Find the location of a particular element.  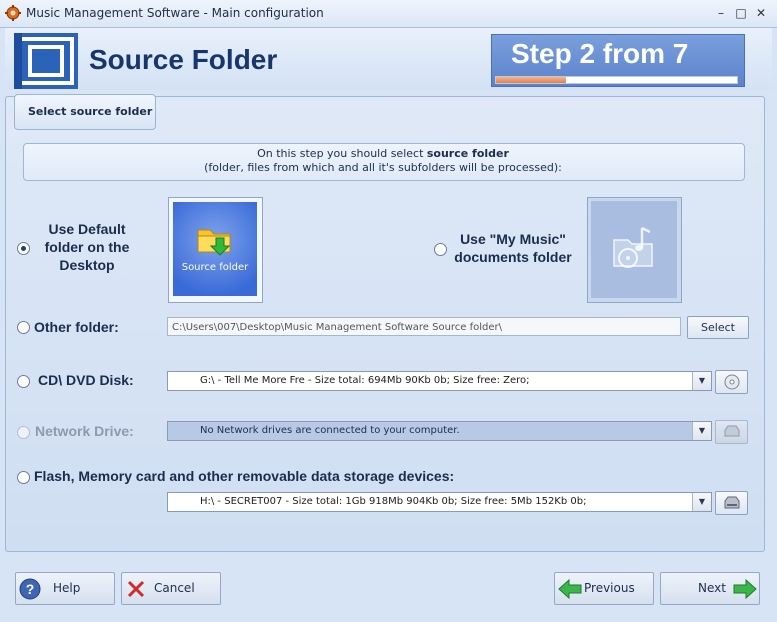

flash-refresh-button is located at coordinates (731, 503).